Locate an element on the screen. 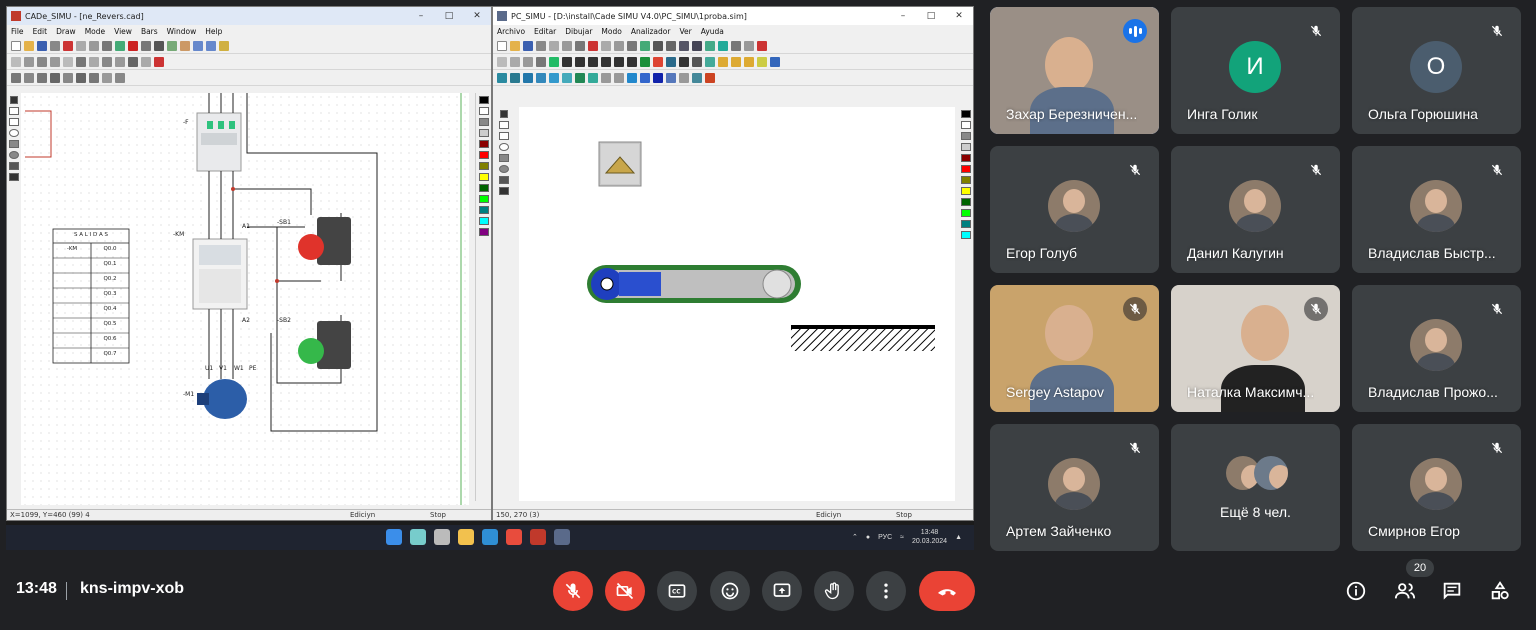 This screenshot has width=1536, height=630. task-view-icon is located at coordinates (442, 537).